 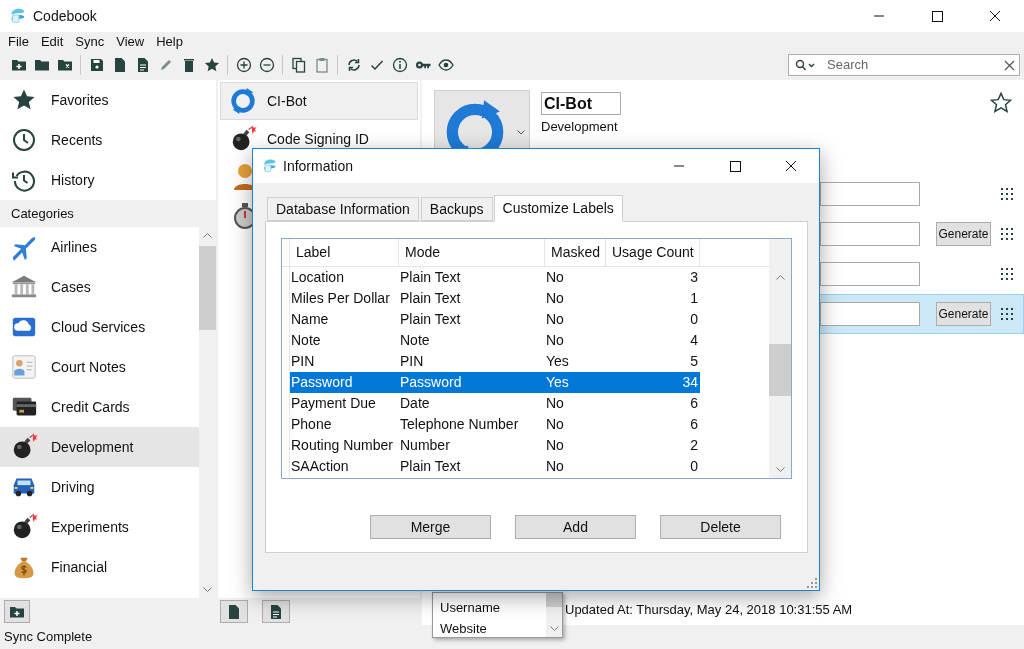 I want to click on file-icon, so click(x=234, y=611).